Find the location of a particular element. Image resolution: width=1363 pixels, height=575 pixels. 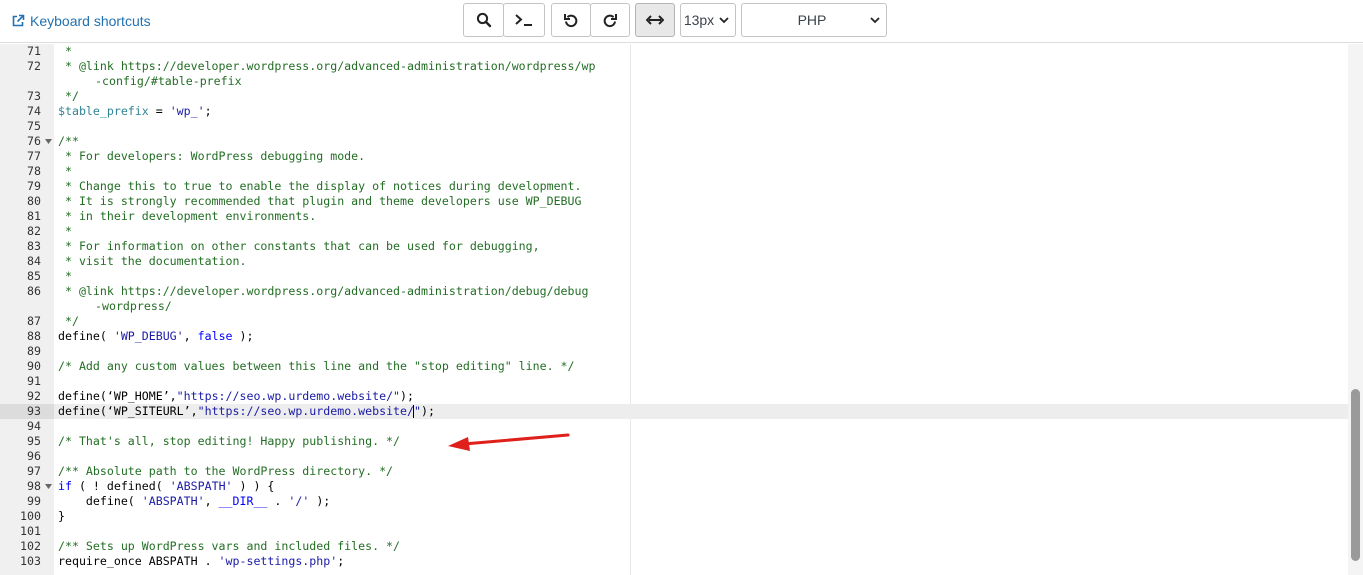

line-number: 96 is located at coordinates (34, 456).